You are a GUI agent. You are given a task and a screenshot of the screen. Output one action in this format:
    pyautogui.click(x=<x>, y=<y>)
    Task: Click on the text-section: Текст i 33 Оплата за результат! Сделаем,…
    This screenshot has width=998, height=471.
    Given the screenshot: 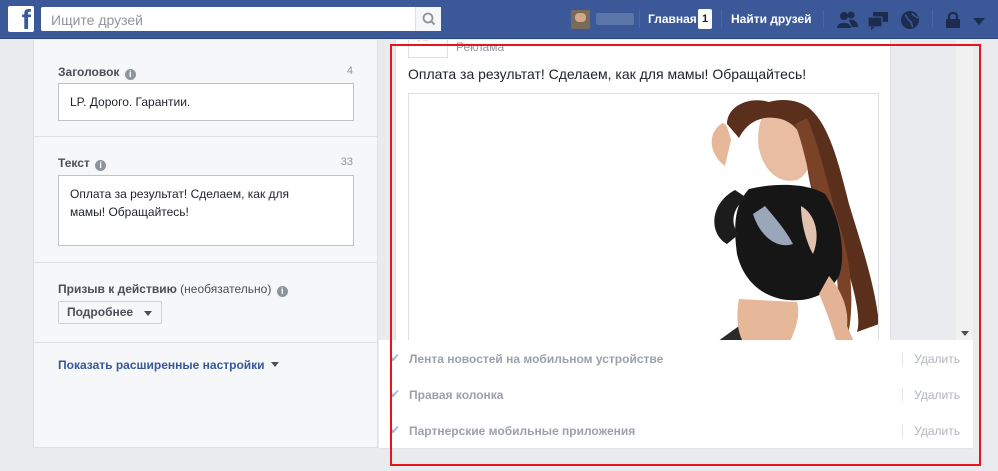 What is the action you would take?
    pyautogui.click(x=205, y=199)
    